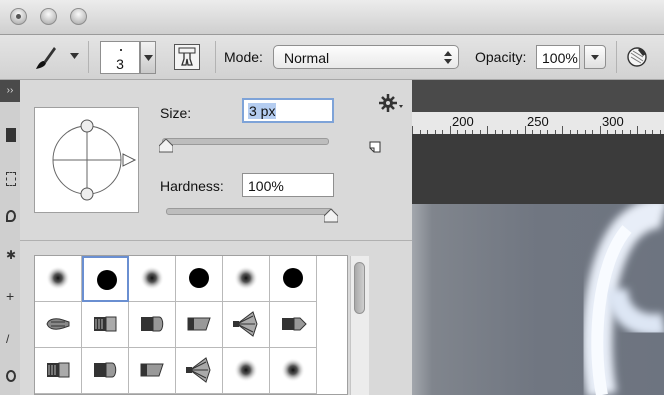  Describe the element at coordinates (11, 339) in the screenshot. I see `eyedropper-tool-icon: /` at that location.